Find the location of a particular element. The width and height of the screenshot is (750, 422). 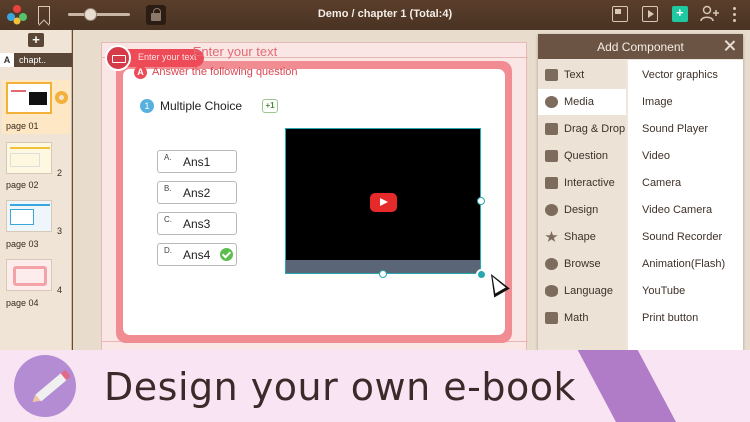

close-icon is located at coordinates (730, 45).